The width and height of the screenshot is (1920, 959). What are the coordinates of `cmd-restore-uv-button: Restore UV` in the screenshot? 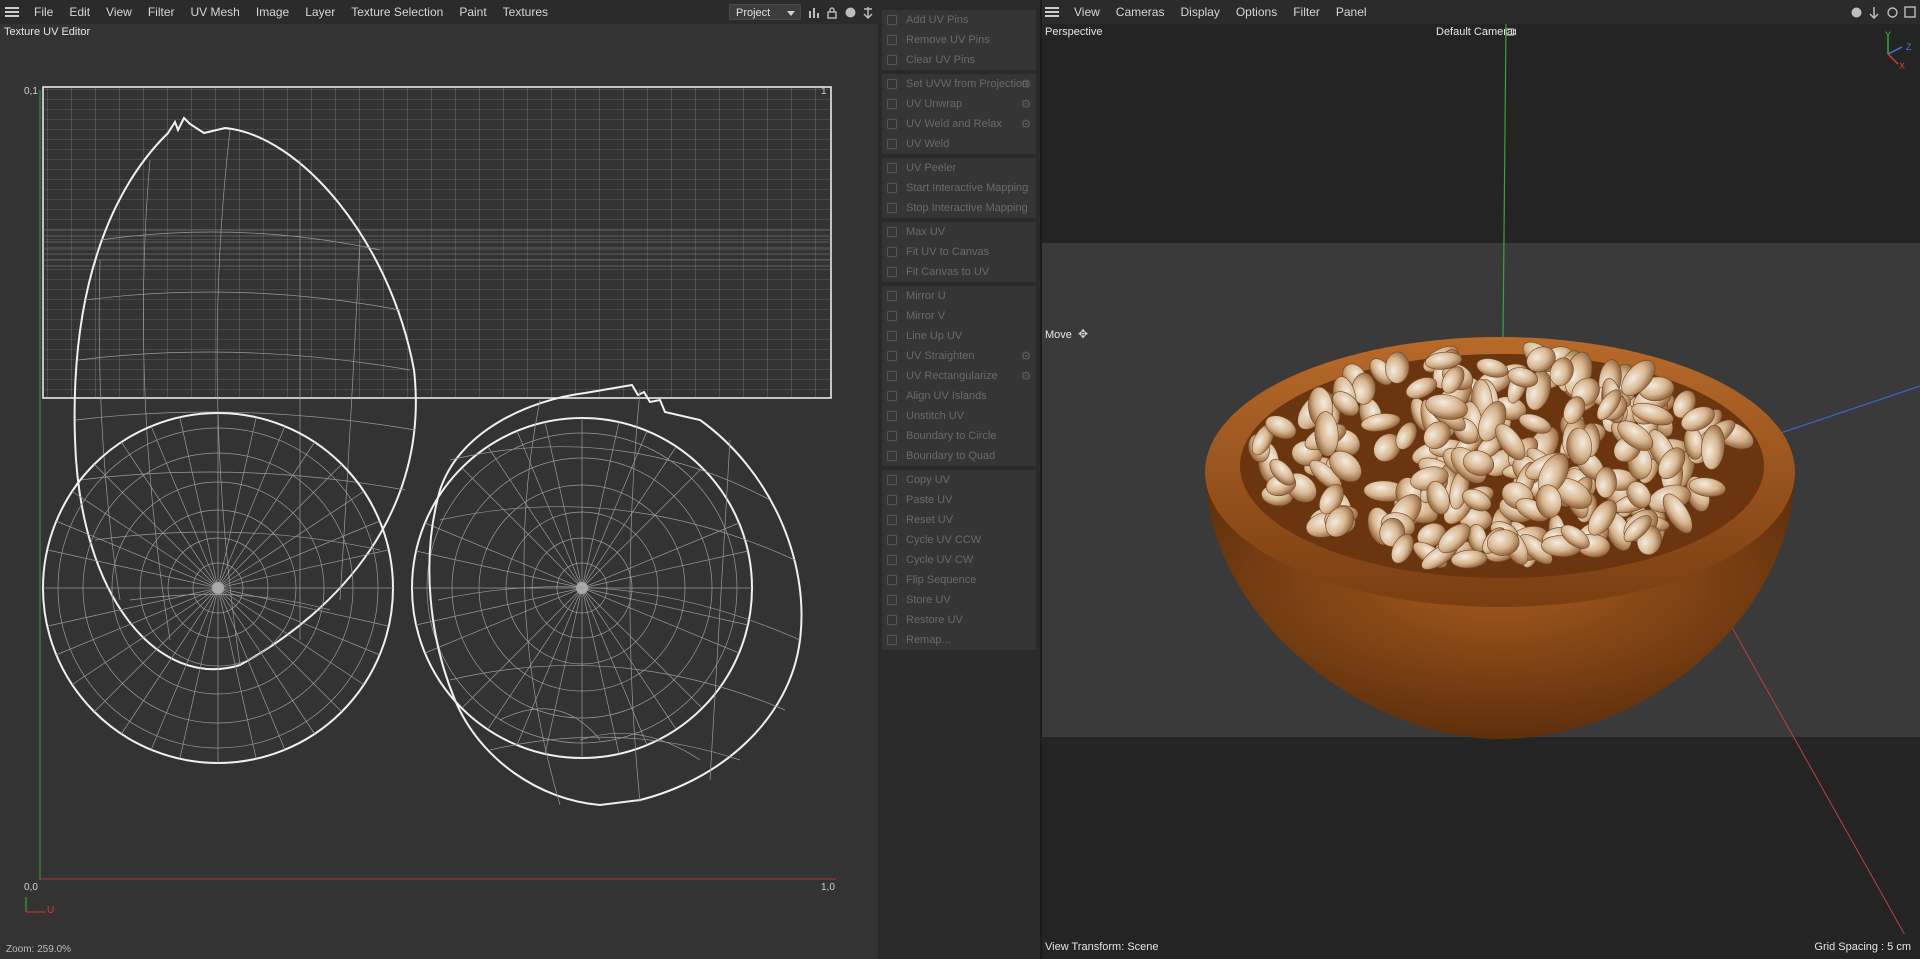 It's located at (959, 620).